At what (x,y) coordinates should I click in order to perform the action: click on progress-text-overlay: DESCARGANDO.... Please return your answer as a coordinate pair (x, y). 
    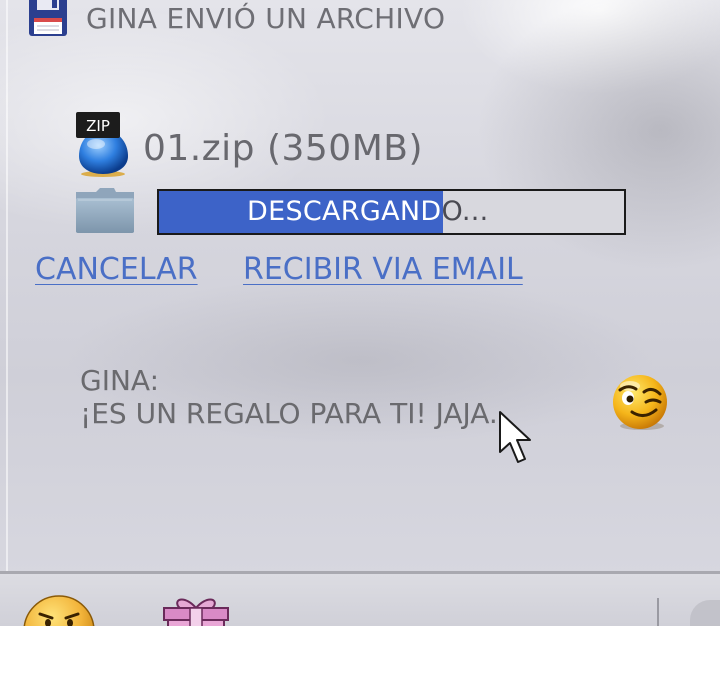
    Looking at the image, I should click on (301, 212).